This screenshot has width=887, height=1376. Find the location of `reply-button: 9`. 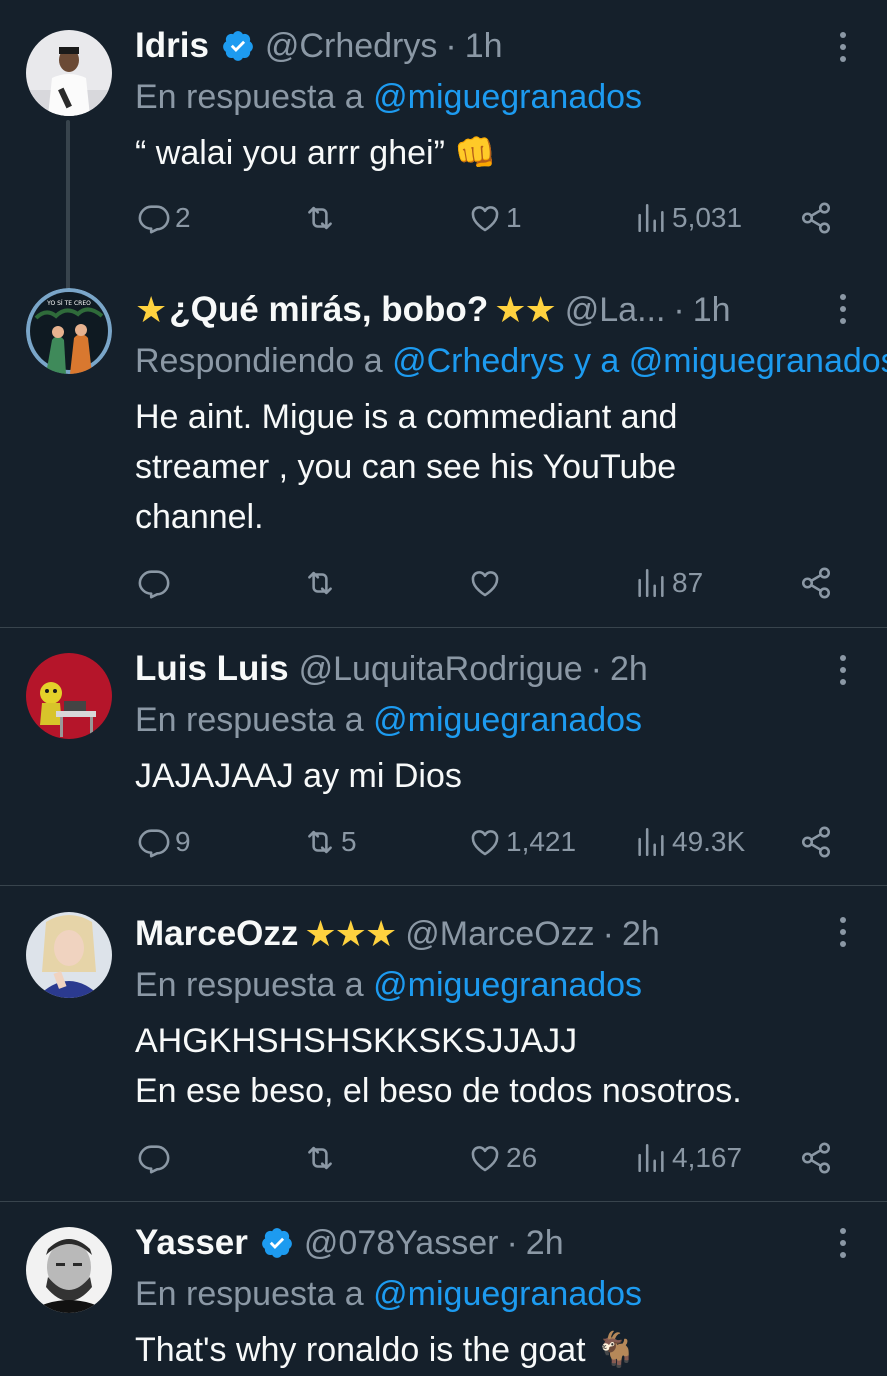

reply-button: 9 is located at coordinates (164, 842).